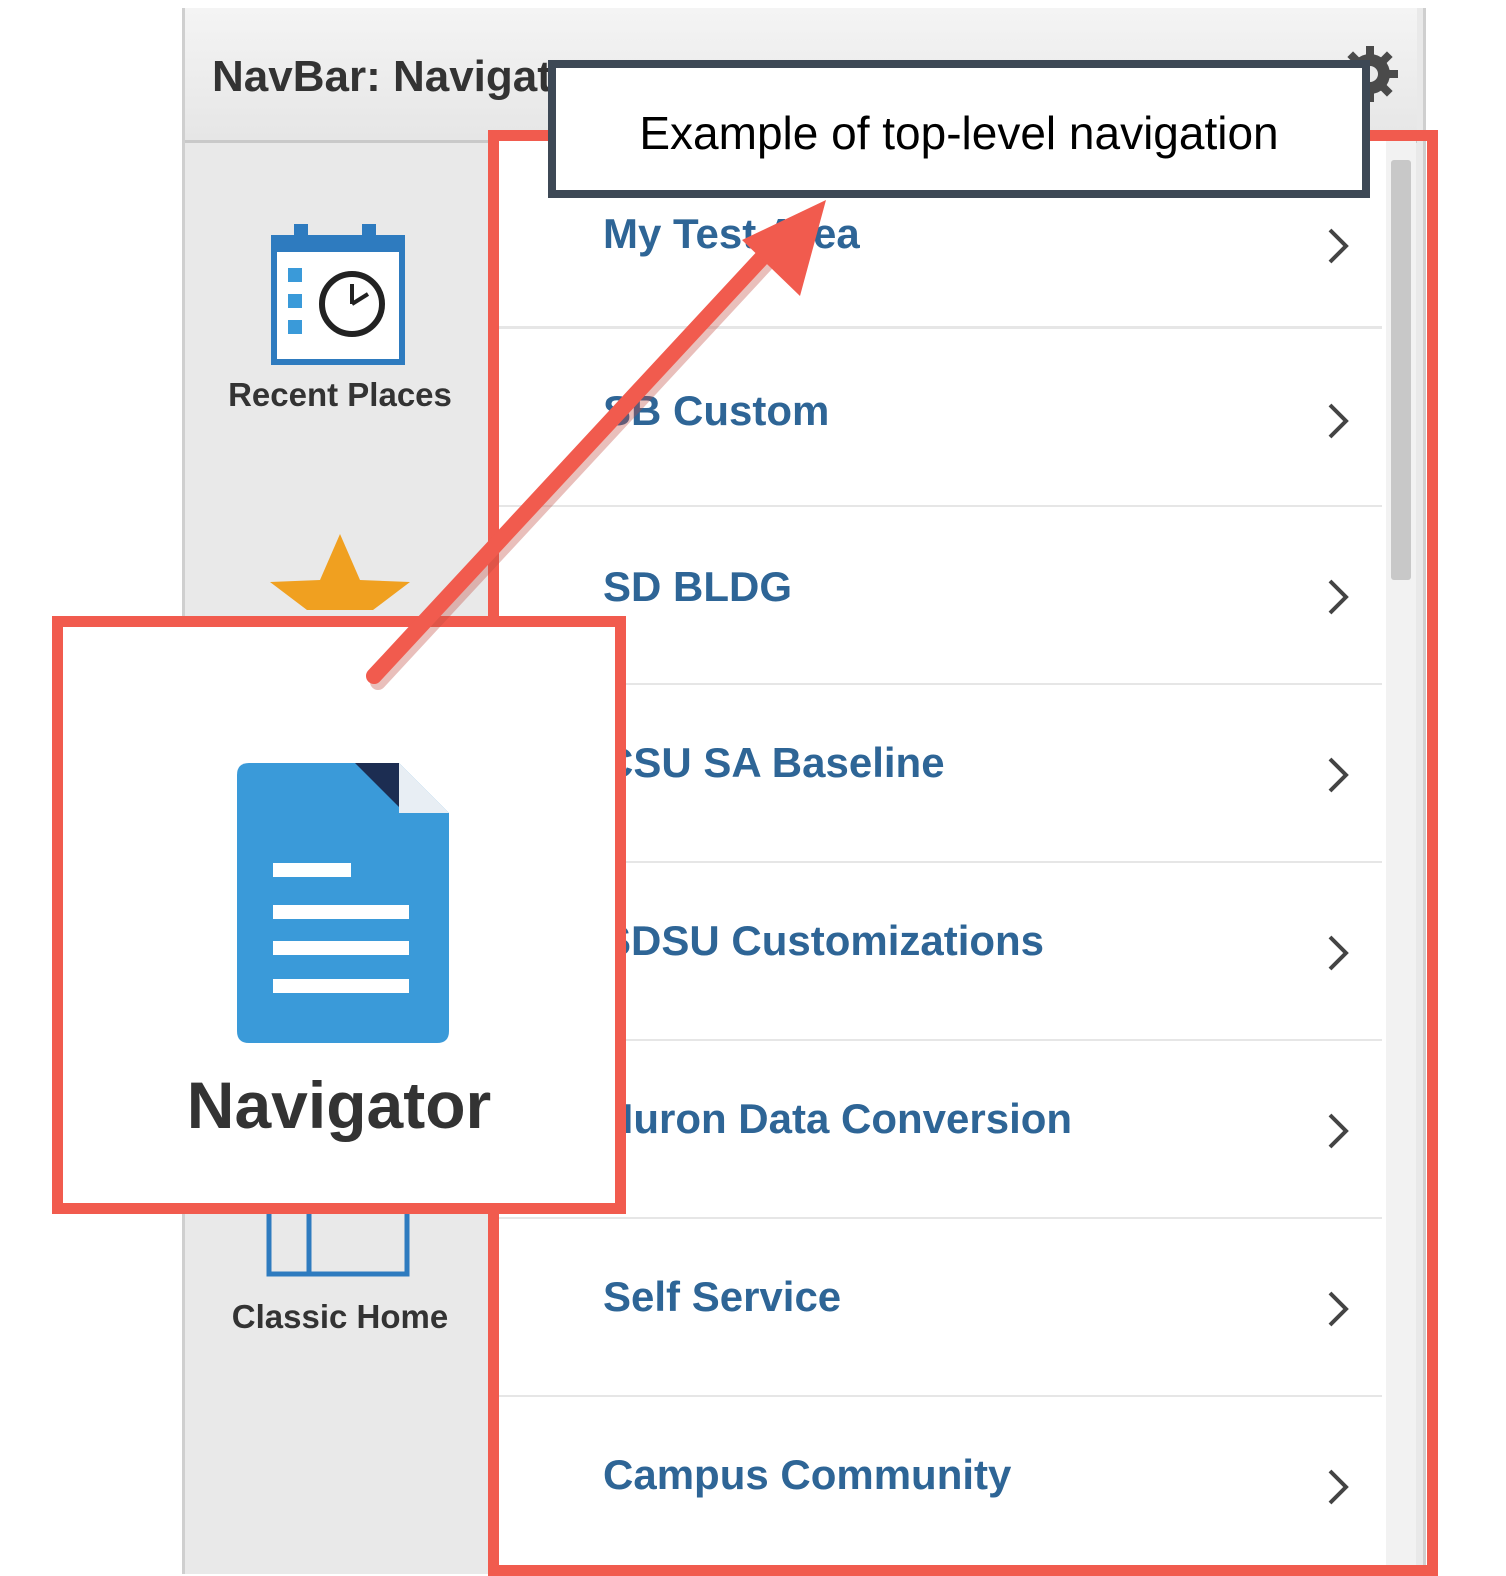  What do you see at coordinates (340, 394) in the screenshot?
I see `sidebar-label-recent-places: Recent Places` at bounding box center [340, 394].